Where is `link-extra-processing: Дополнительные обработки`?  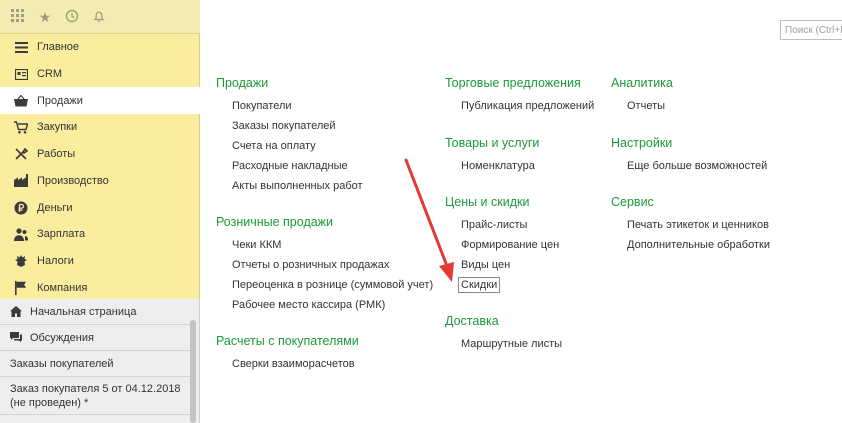 link-extra-processing: Дополнительные обработки is located at coordinates (698, 245).